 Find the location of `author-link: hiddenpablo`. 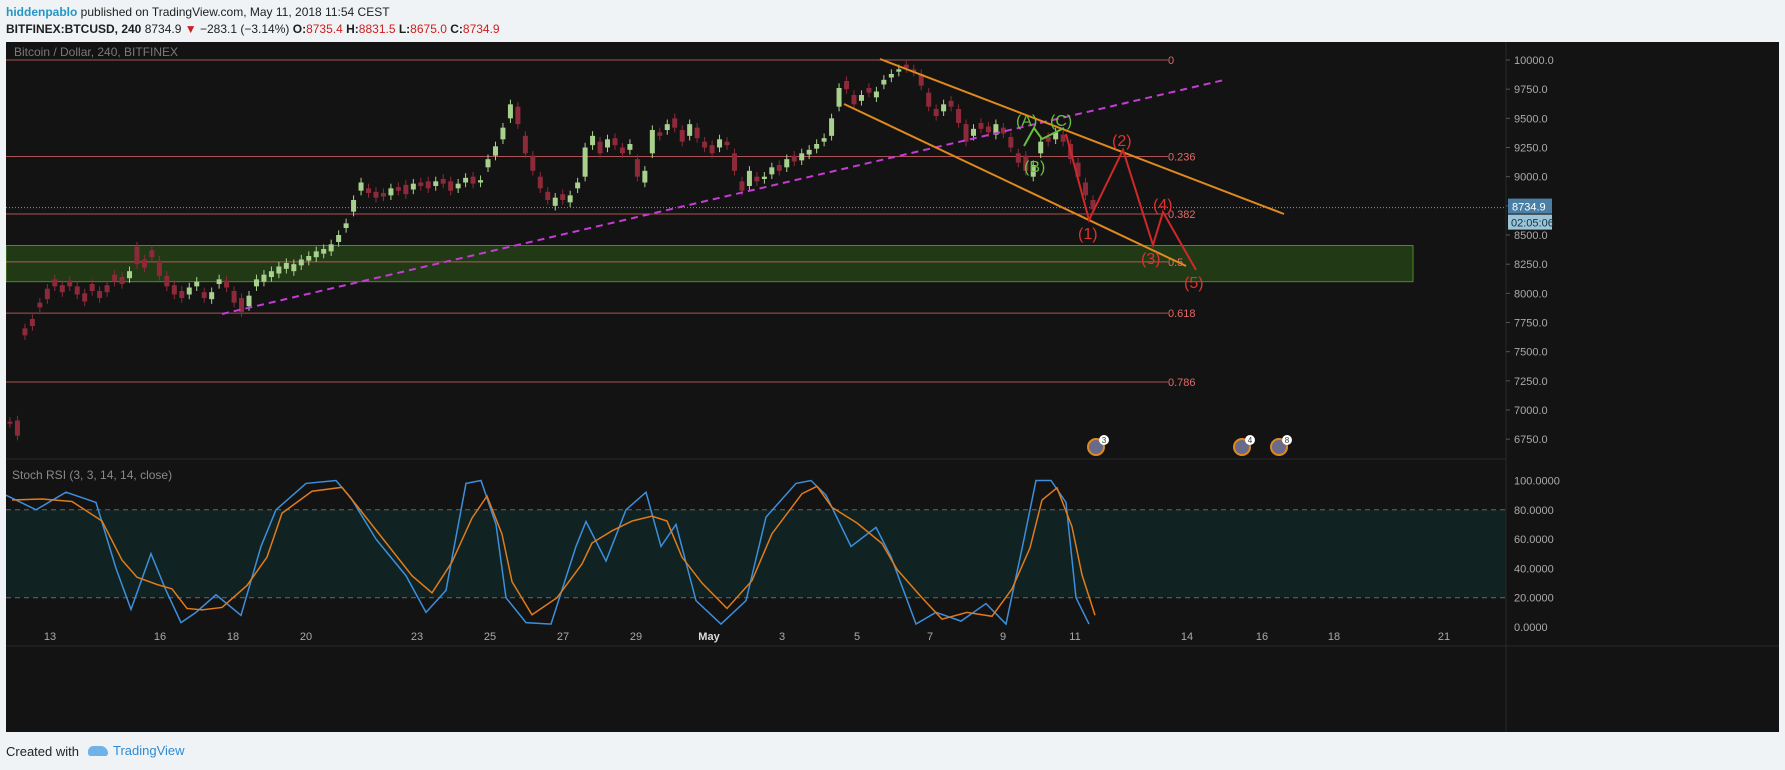

author-link: hiddenpablo is located at coordinates (41, 12).